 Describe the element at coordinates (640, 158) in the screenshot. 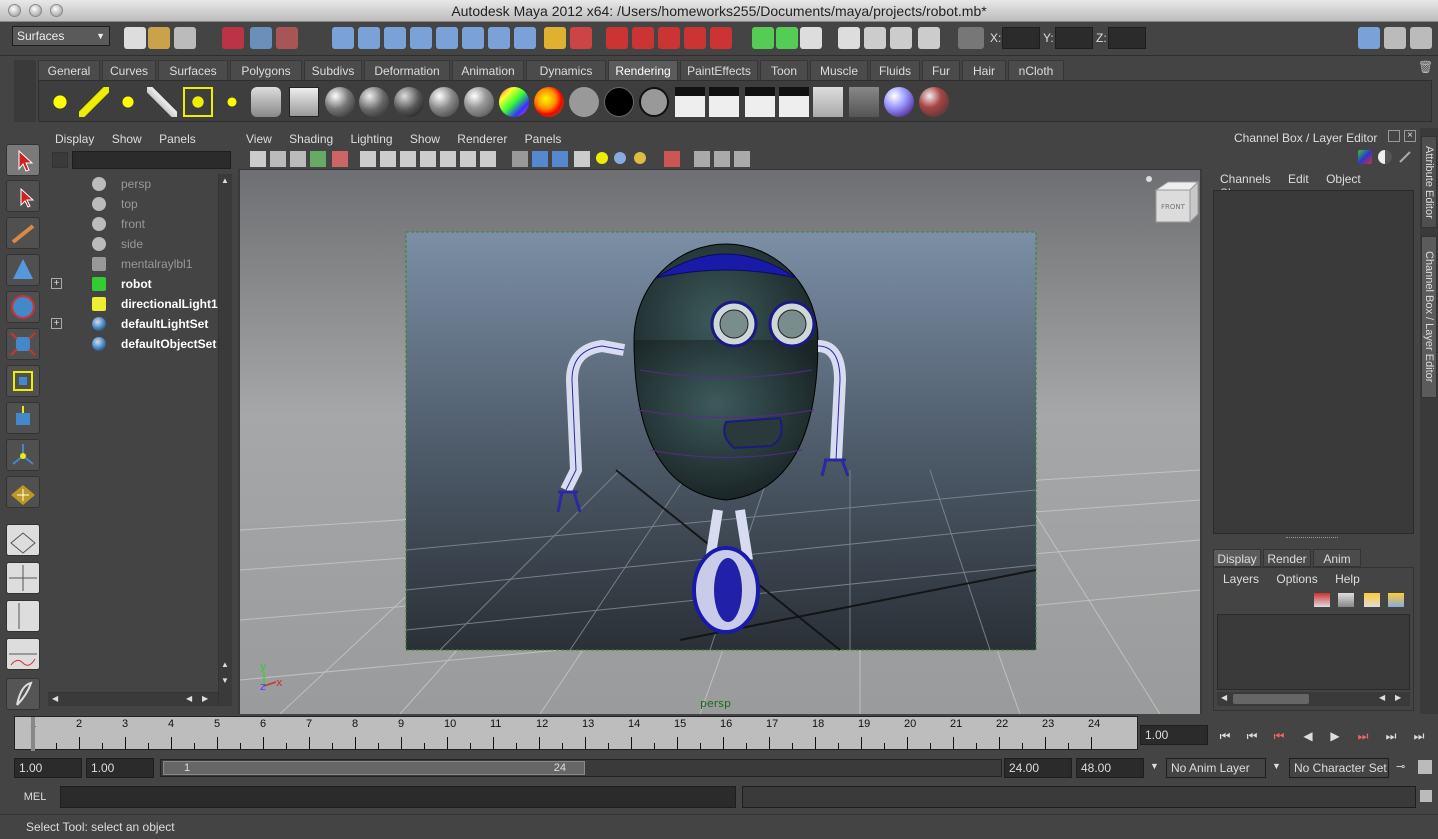

I see `high-quality-icon` at that location.